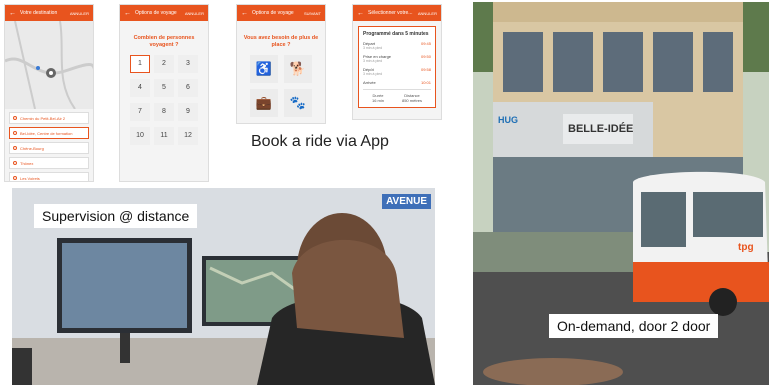 This screenshot has height=387, width=771. I want to click on list-label: Bel-Idée, Centre de formation, so click(46, 133).